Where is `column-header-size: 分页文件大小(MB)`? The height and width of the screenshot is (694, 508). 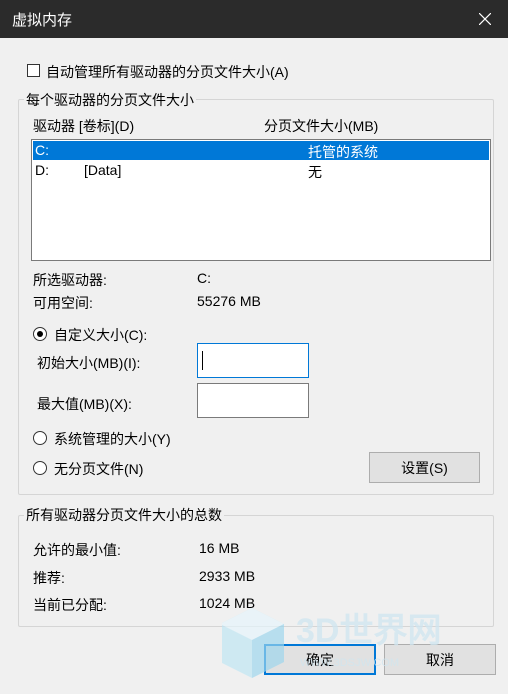 column-header-size: 分页文件大小(MB) is located at coordinates (321, 126).